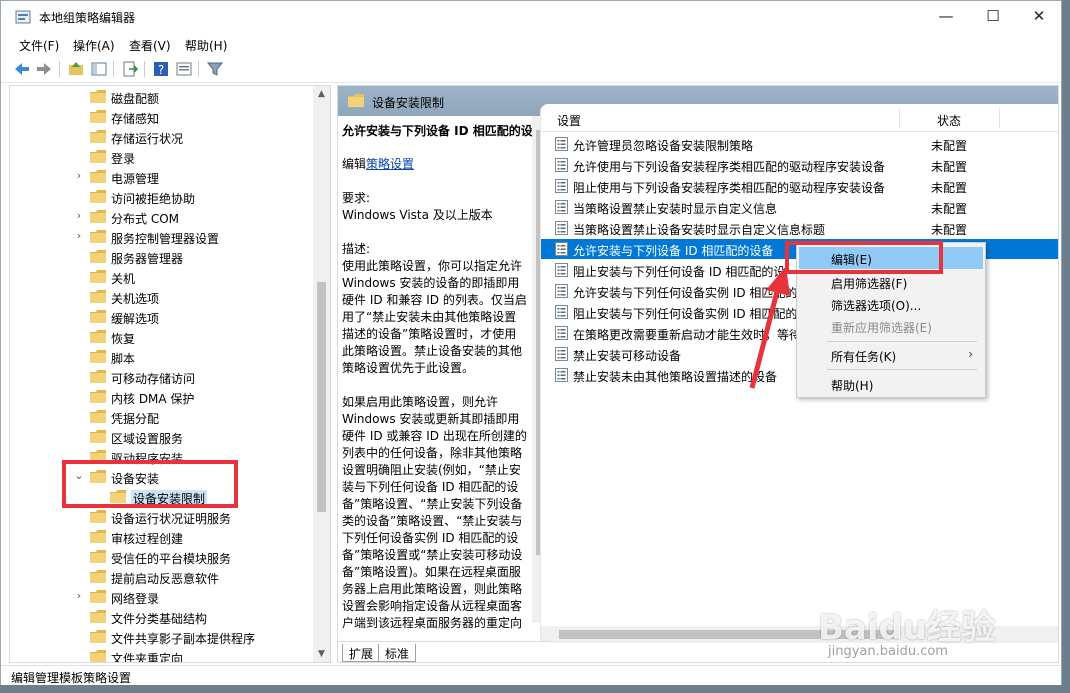 This screenshot has height=693, width=1070. What do you see at coordinates (22, 69) in the screenshot?
I see `back-icon` at bounding box center [22, 69].